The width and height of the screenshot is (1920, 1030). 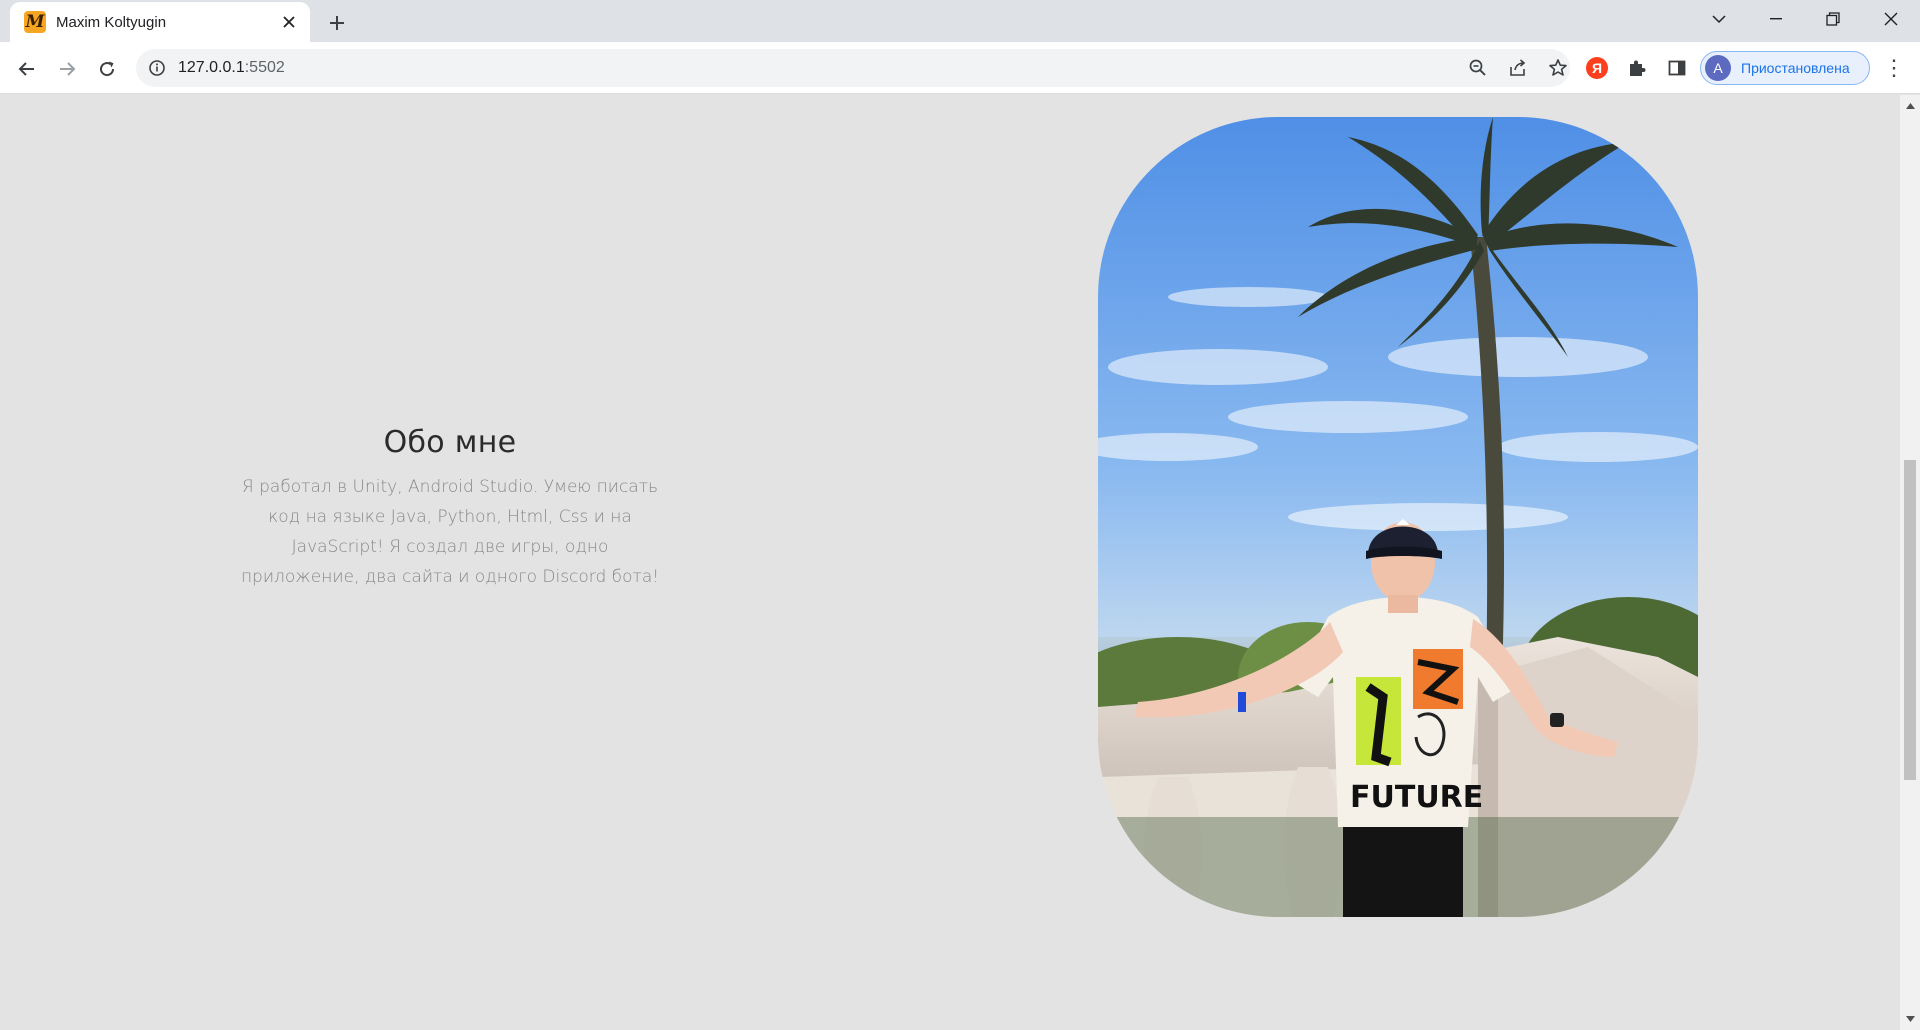 I want to click on yandex-extension-icon: Я, so click(x=1597, y=68).